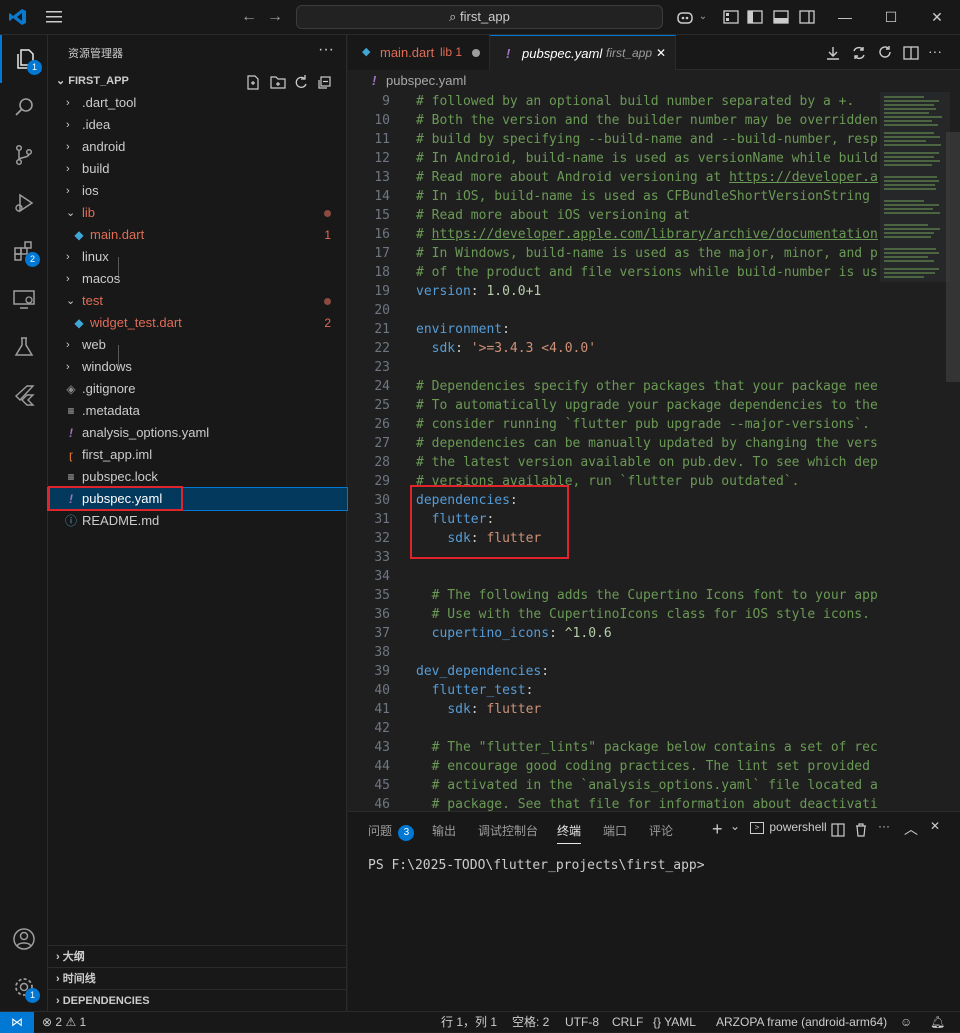 The width and height of the screenshot is (960, 1033). I want to click on tab-comments: 评论, so click(661, 830).